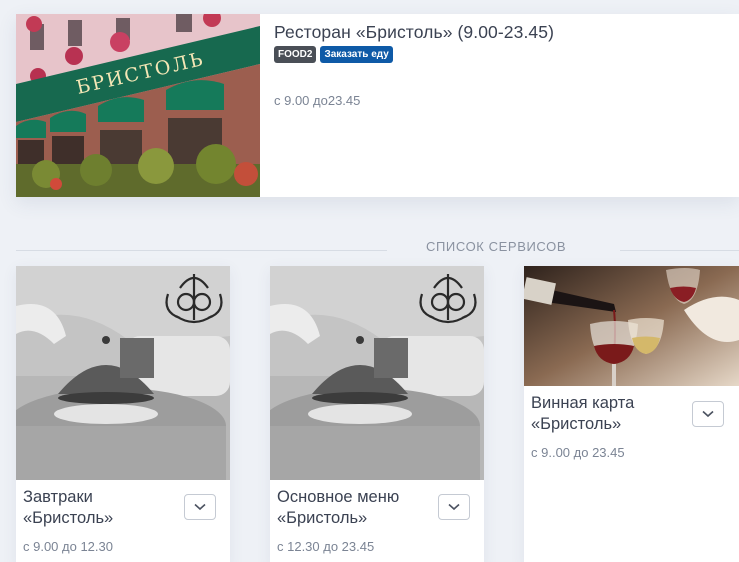  Describe the element at coordinates (611, 414) in the screenshot. I see `service-title-wine: Винная карта «Бристоль»` at that location.